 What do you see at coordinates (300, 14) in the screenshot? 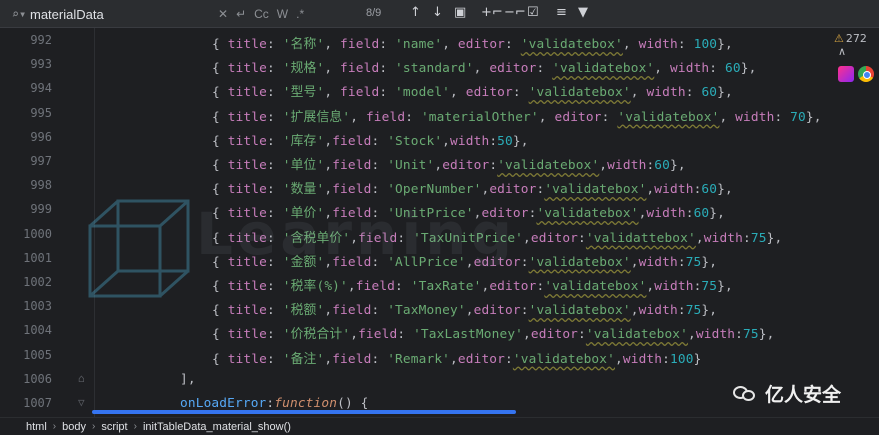
I see `regex-toggle: .*` at bounding box center [300, 14].